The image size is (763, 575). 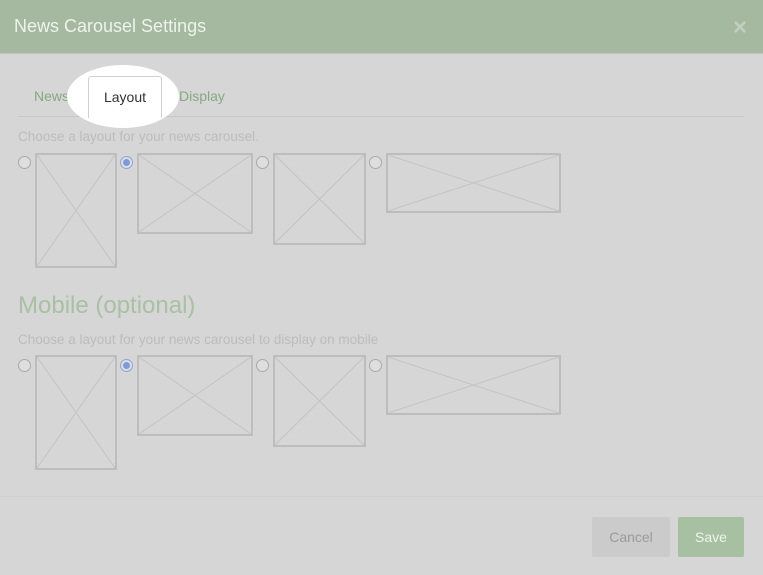 I want to click on mobile-layout-option-portrait, so click(x=319, y=401).